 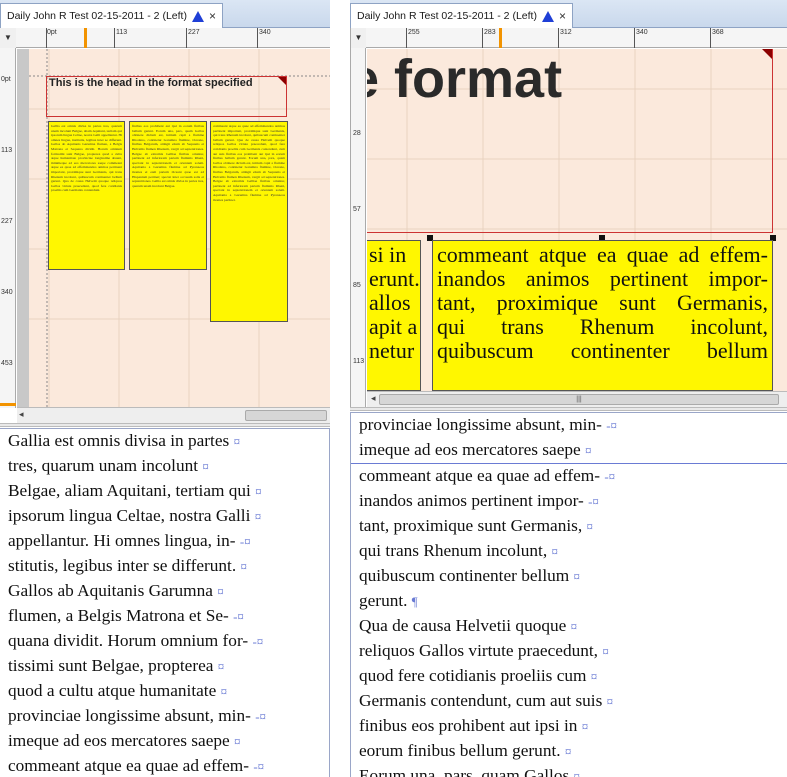 I want to click on ruler-label: 312, so click(x=566, y=32).